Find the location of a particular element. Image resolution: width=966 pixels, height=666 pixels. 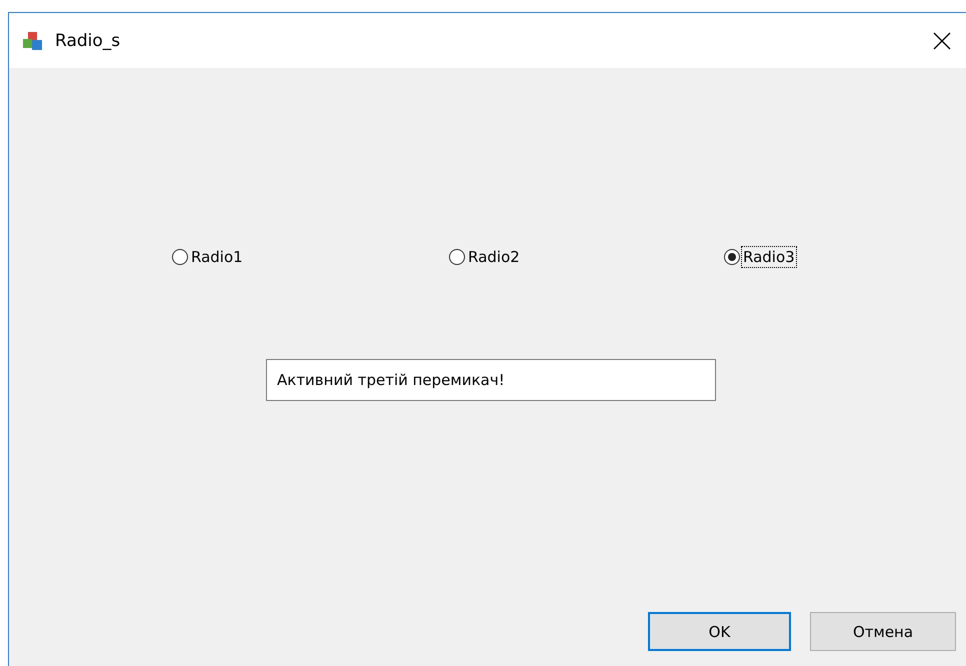

radio-label: Radio2 is located at coordinates (494, 257).